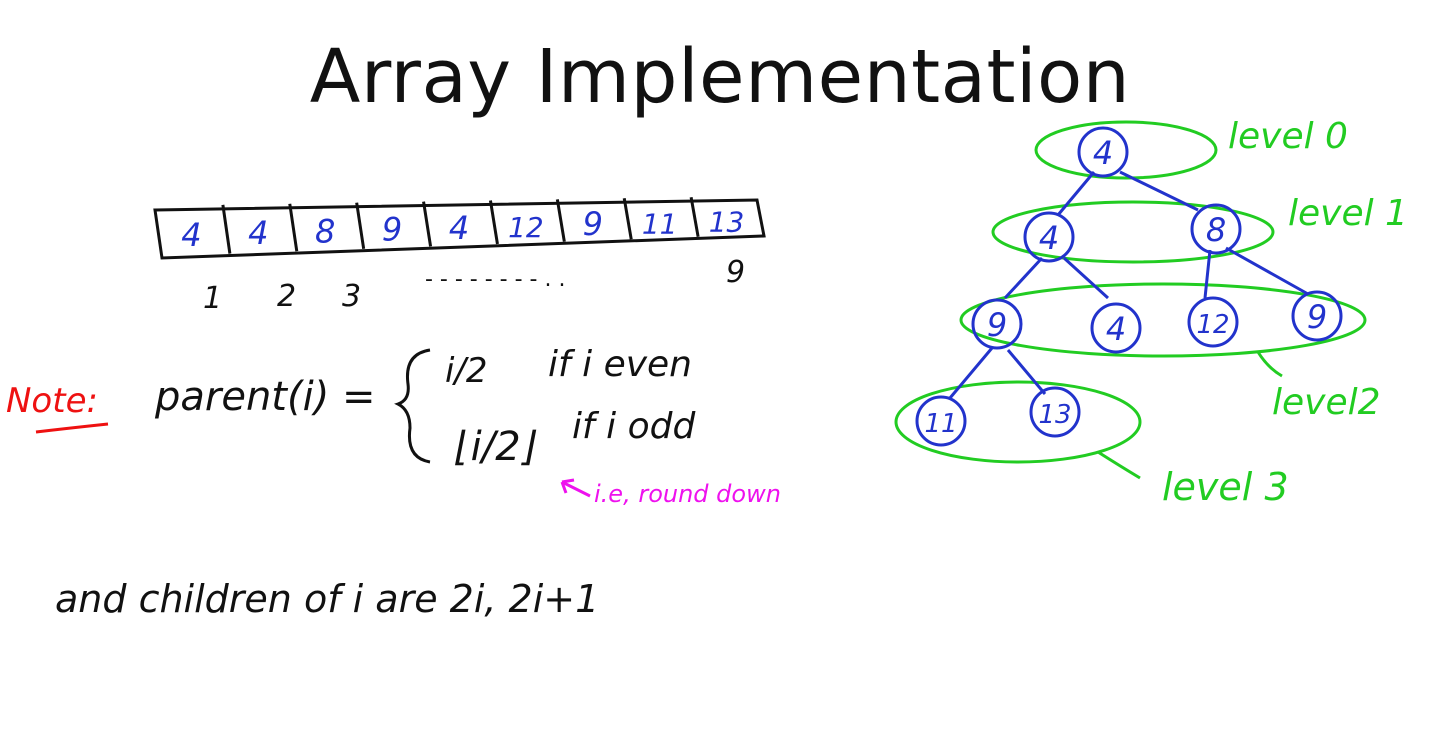 This screenshot has height=733, width=1429. Describe the element at coordinates (412, 406) in the screenshot. I see `curly-brace` at that location.